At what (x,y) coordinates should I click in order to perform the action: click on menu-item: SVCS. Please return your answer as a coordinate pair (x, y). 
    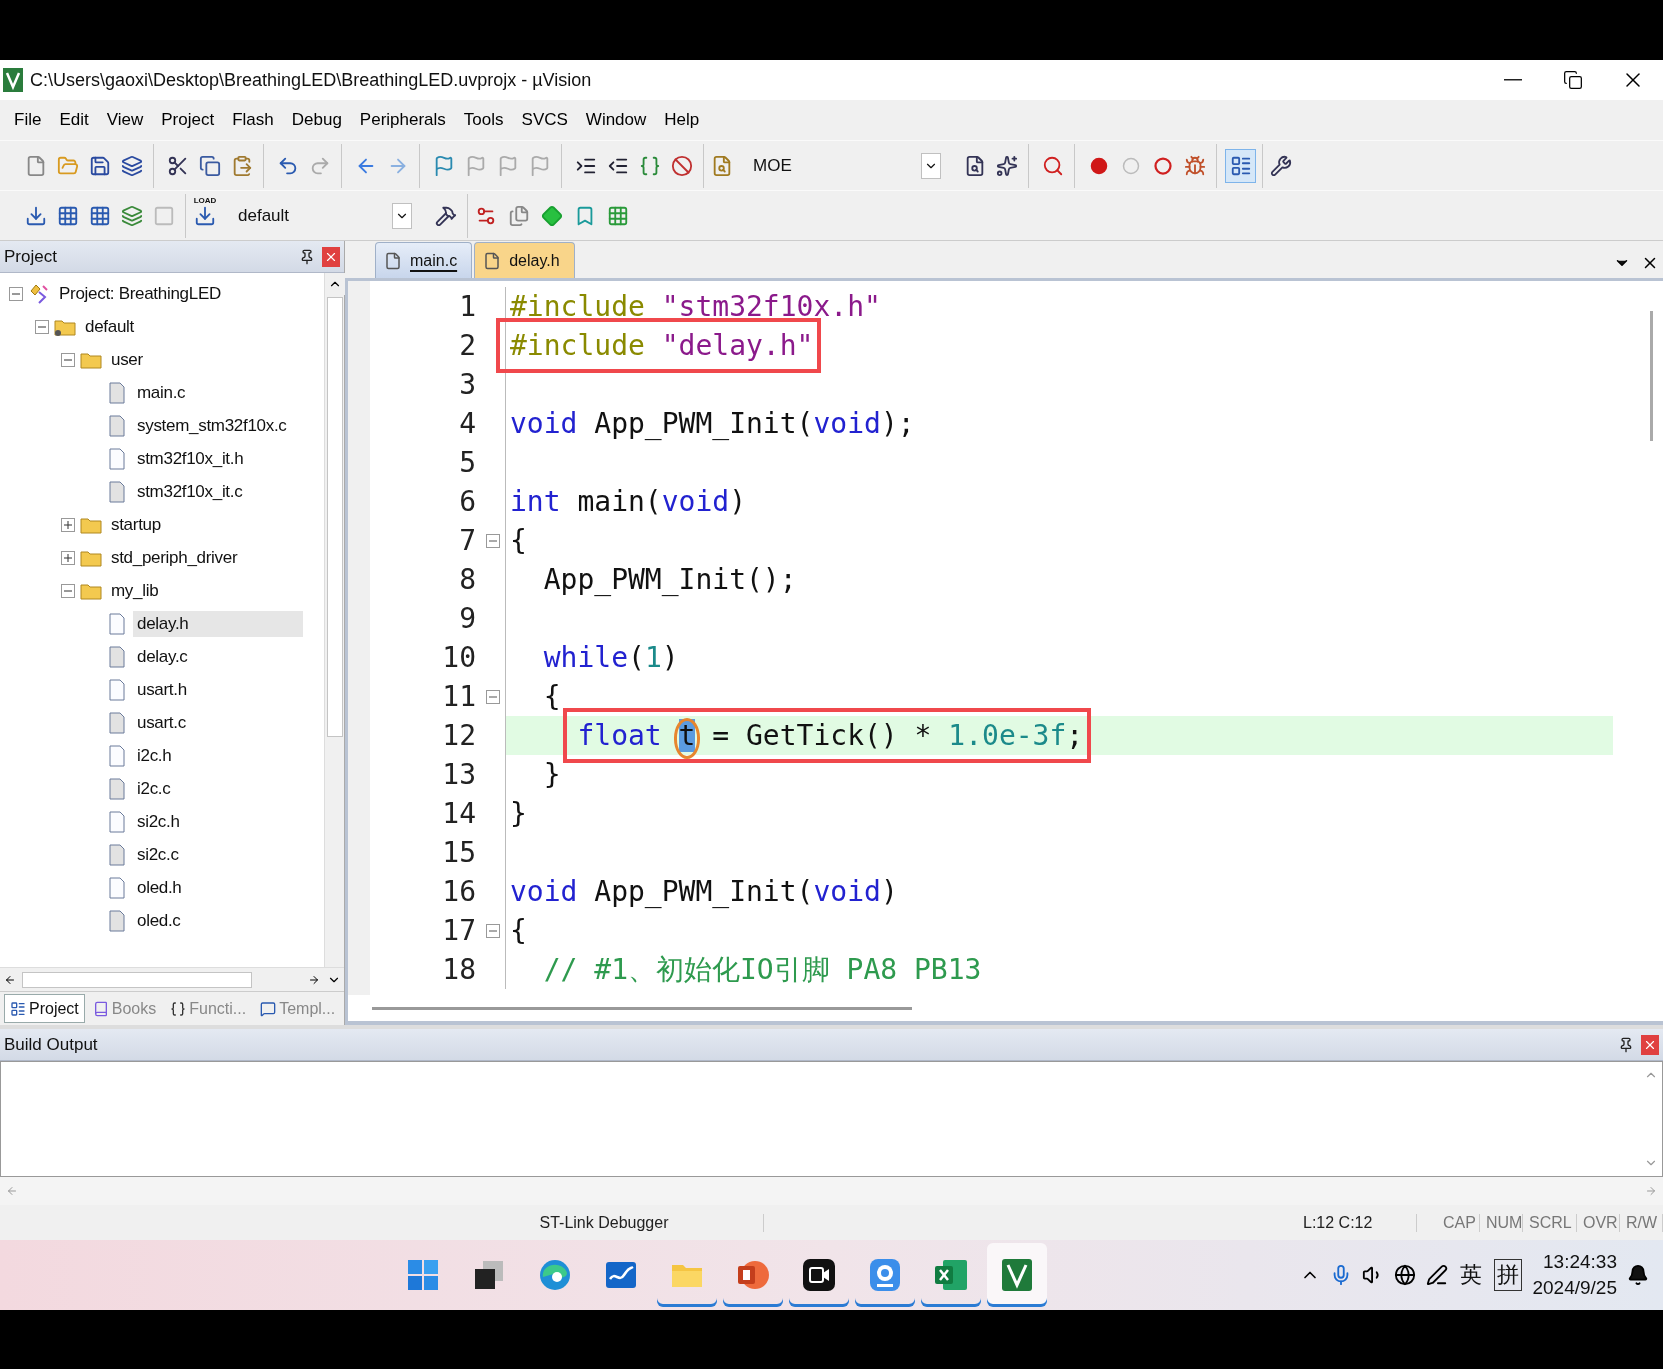
    Looking at the image, I should click on (544, 120).